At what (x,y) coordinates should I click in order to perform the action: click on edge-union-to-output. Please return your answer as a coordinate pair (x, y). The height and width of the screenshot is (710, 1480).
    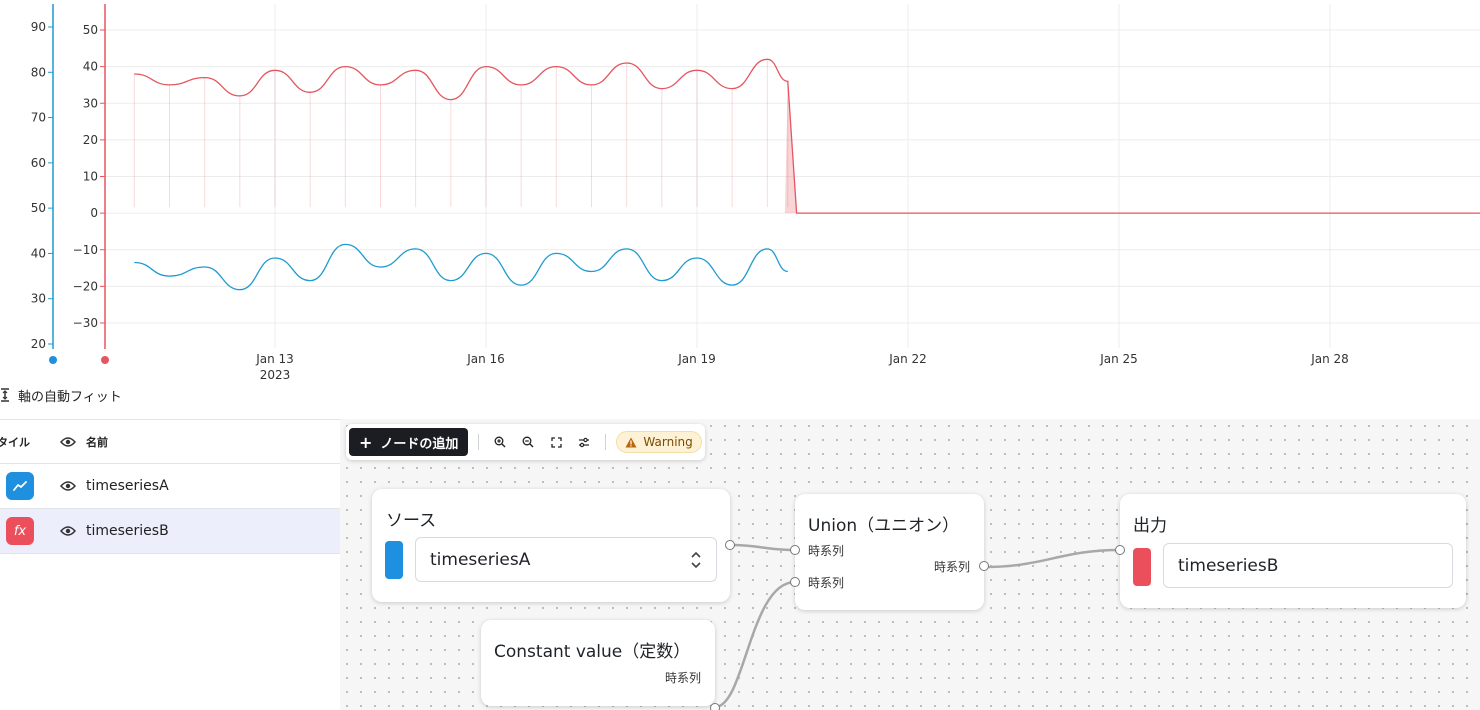
    Looking at the image, I should click on (1052, 558).